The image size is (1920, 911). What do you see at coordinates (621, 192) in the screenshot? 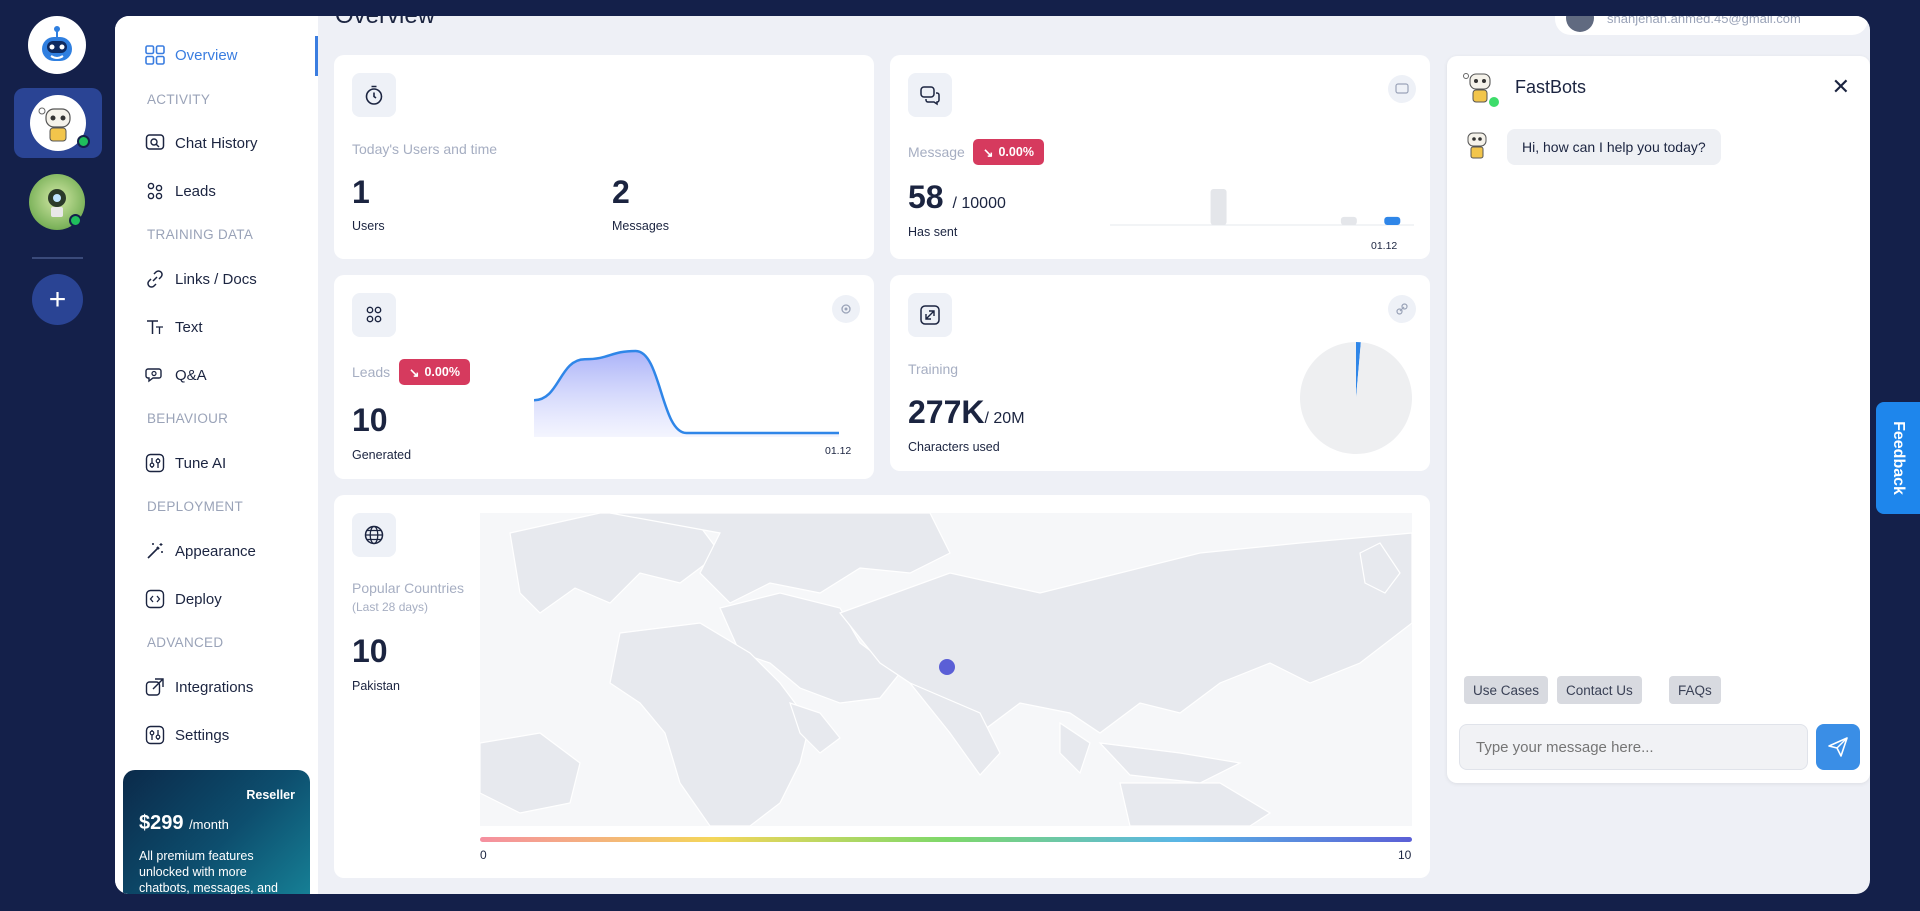
I see `messages-value: 2` at bounding box center [621, 192].